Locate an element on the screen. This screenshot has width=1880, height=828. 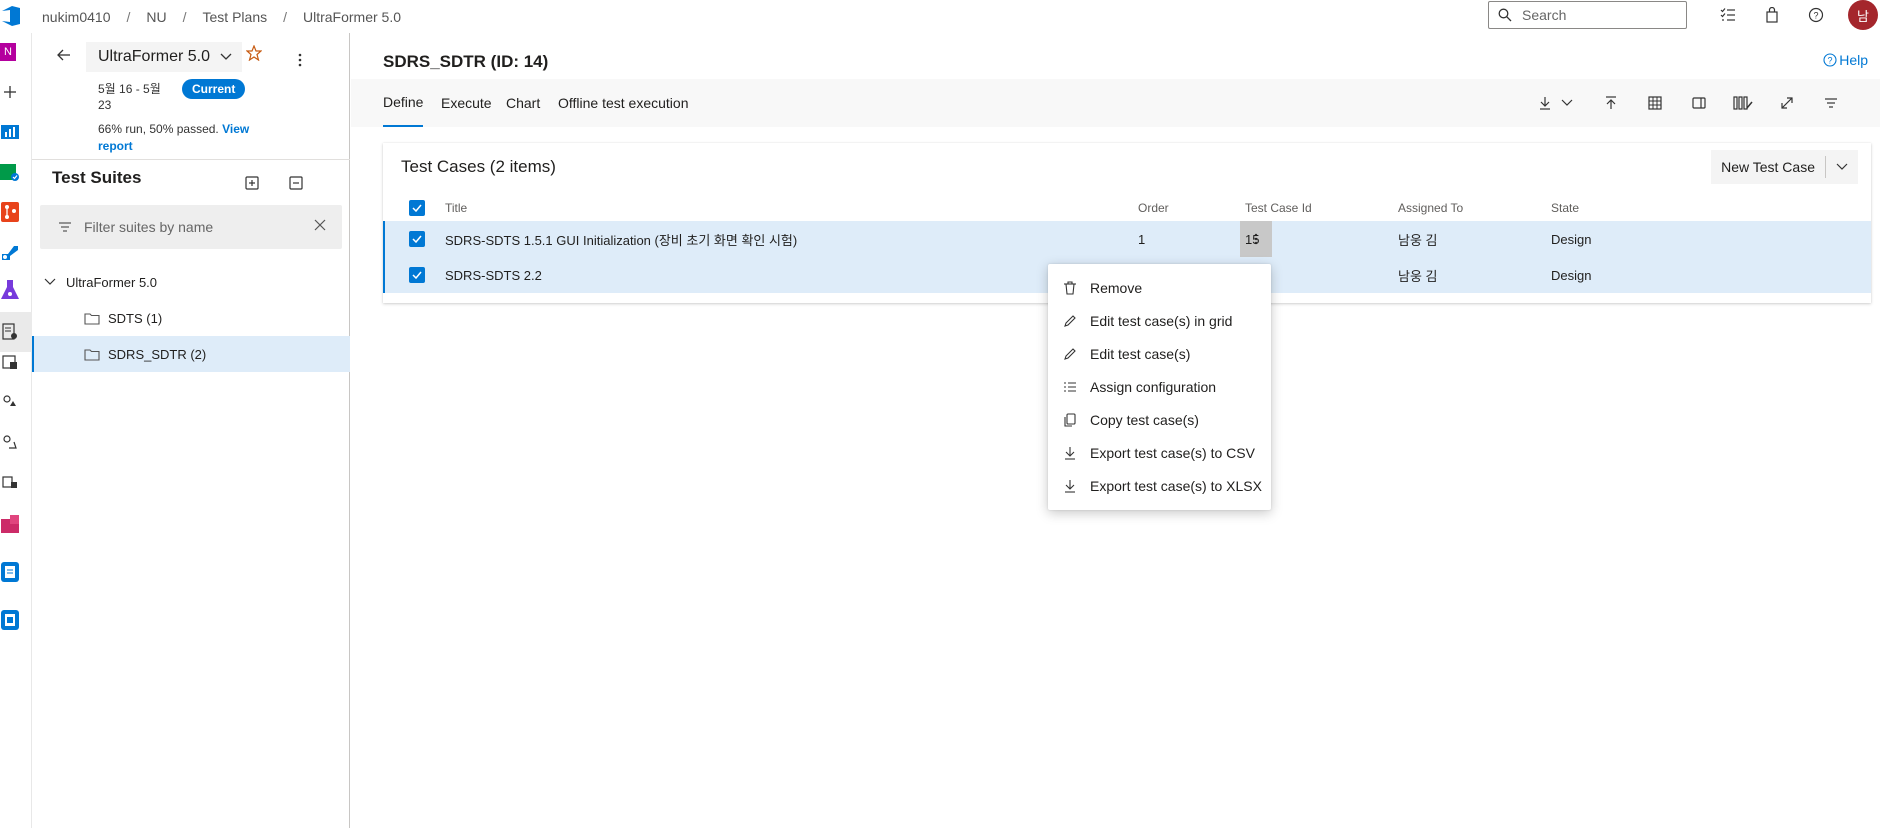
pencil-icon is located at coordinates (1070, 321).